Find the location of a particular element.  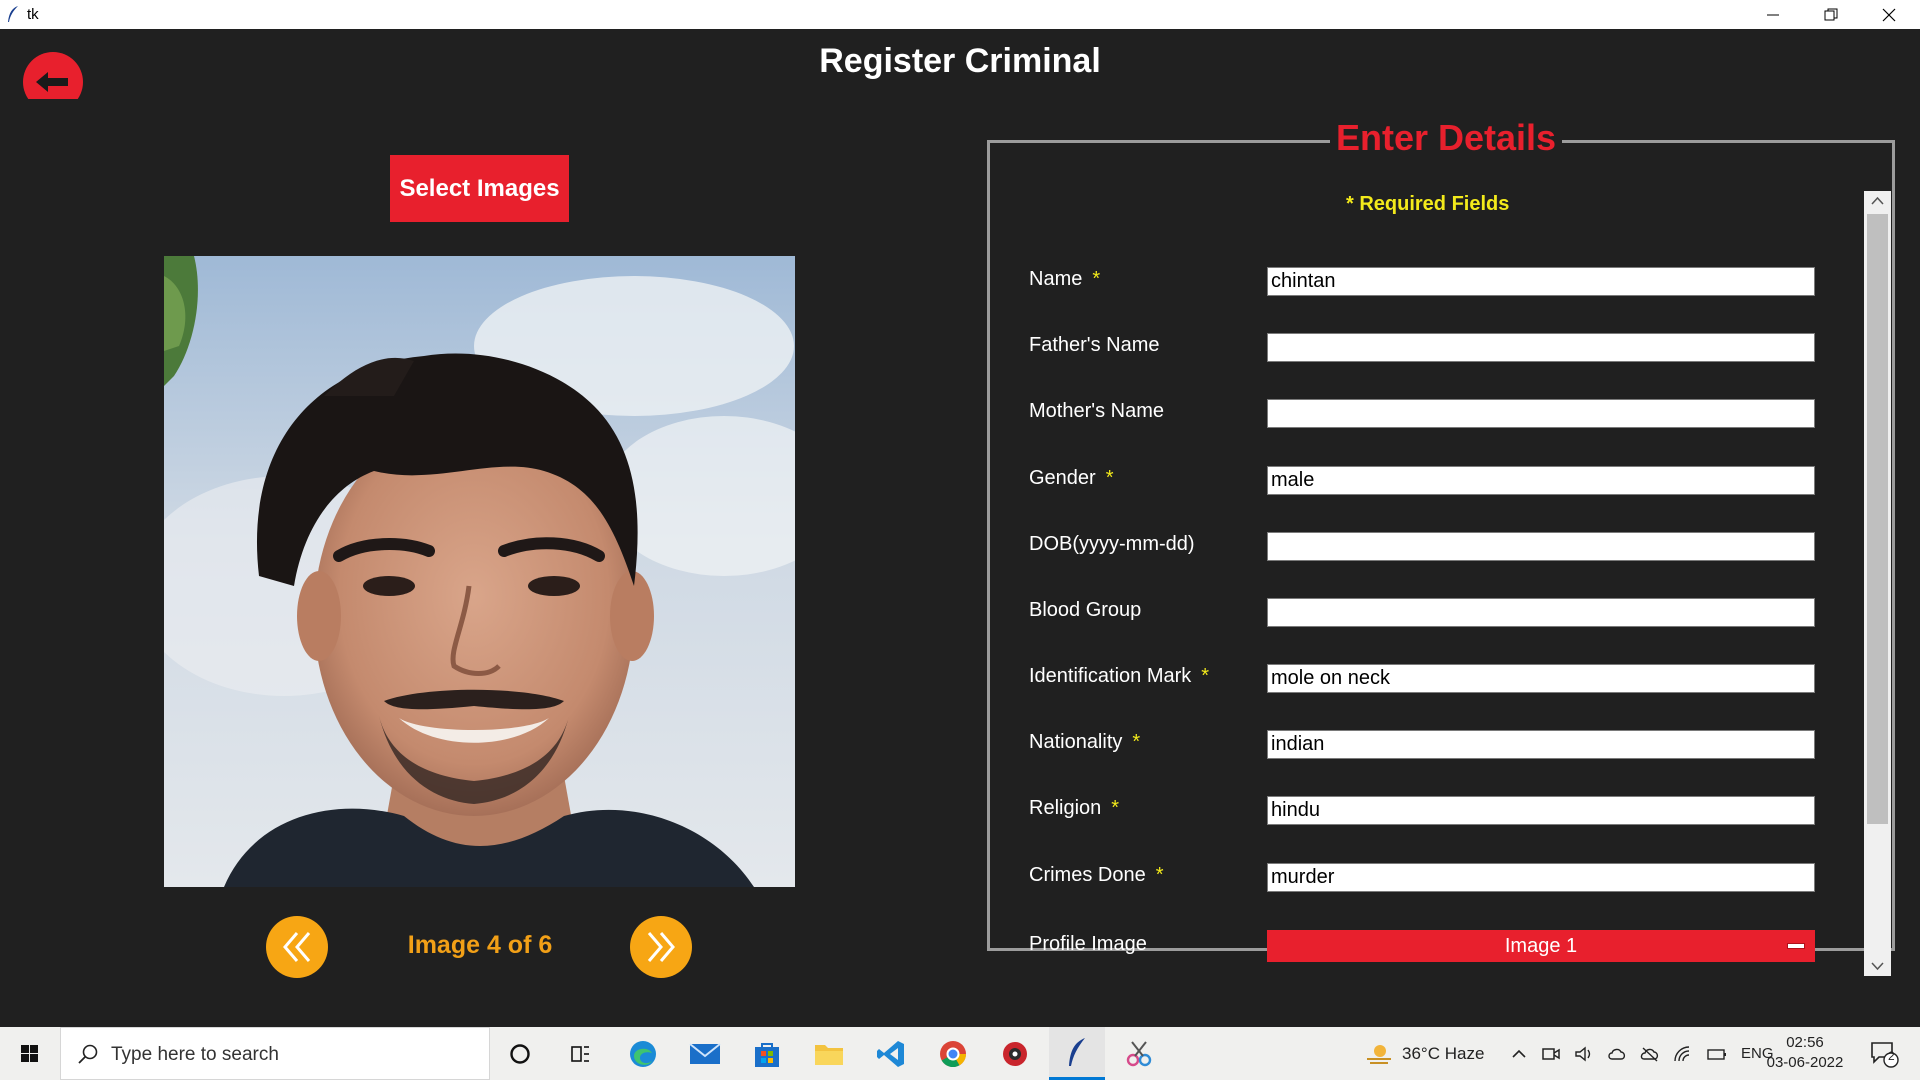

blood-group-label: Blood Group is located at coordinates (1085, 610).